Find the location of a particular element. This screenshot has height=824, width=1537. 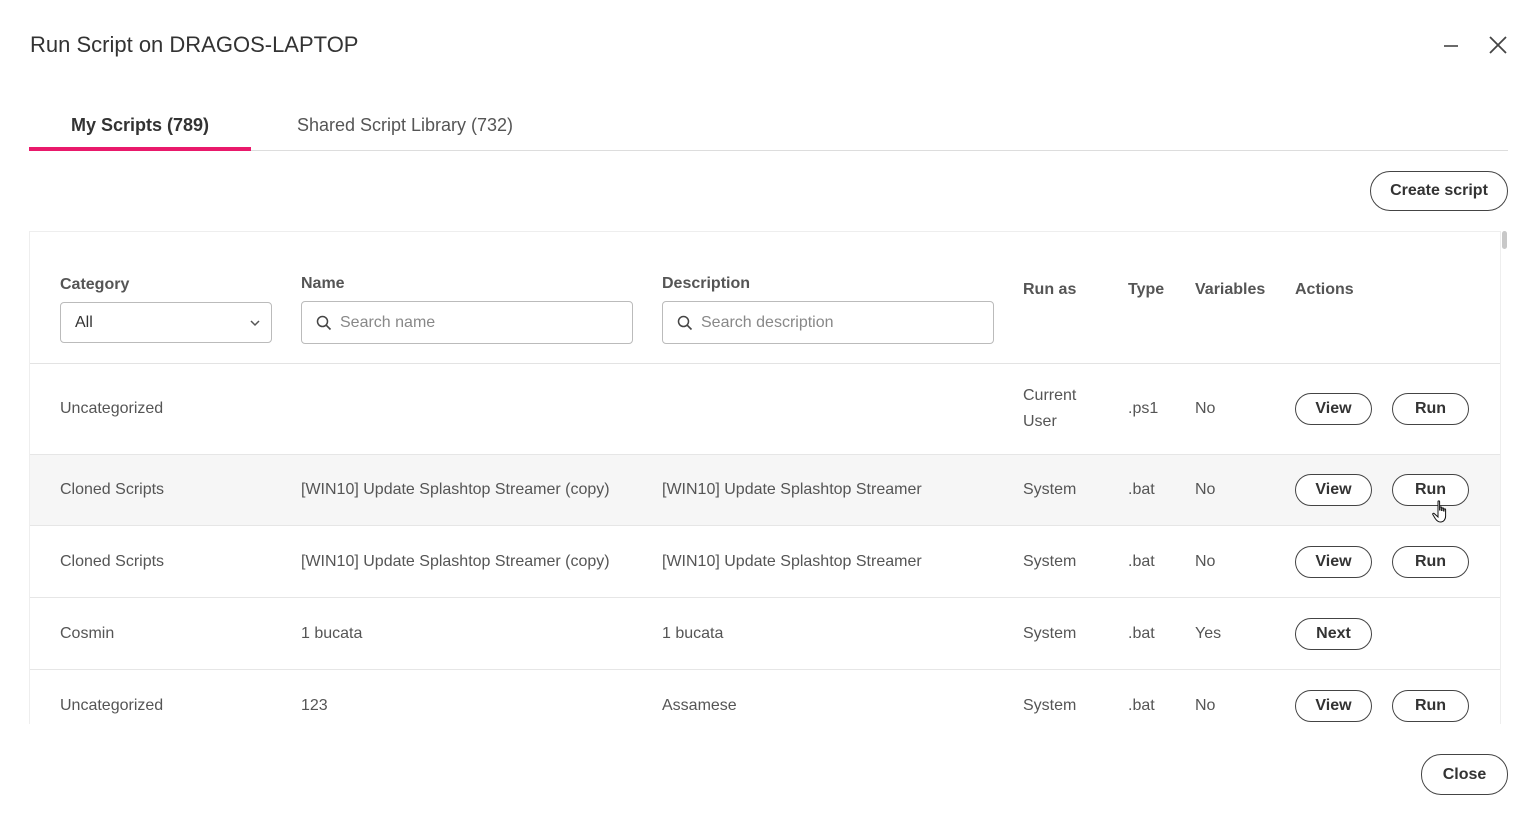

table-scrollbar is located at coordinates (1504, 477).